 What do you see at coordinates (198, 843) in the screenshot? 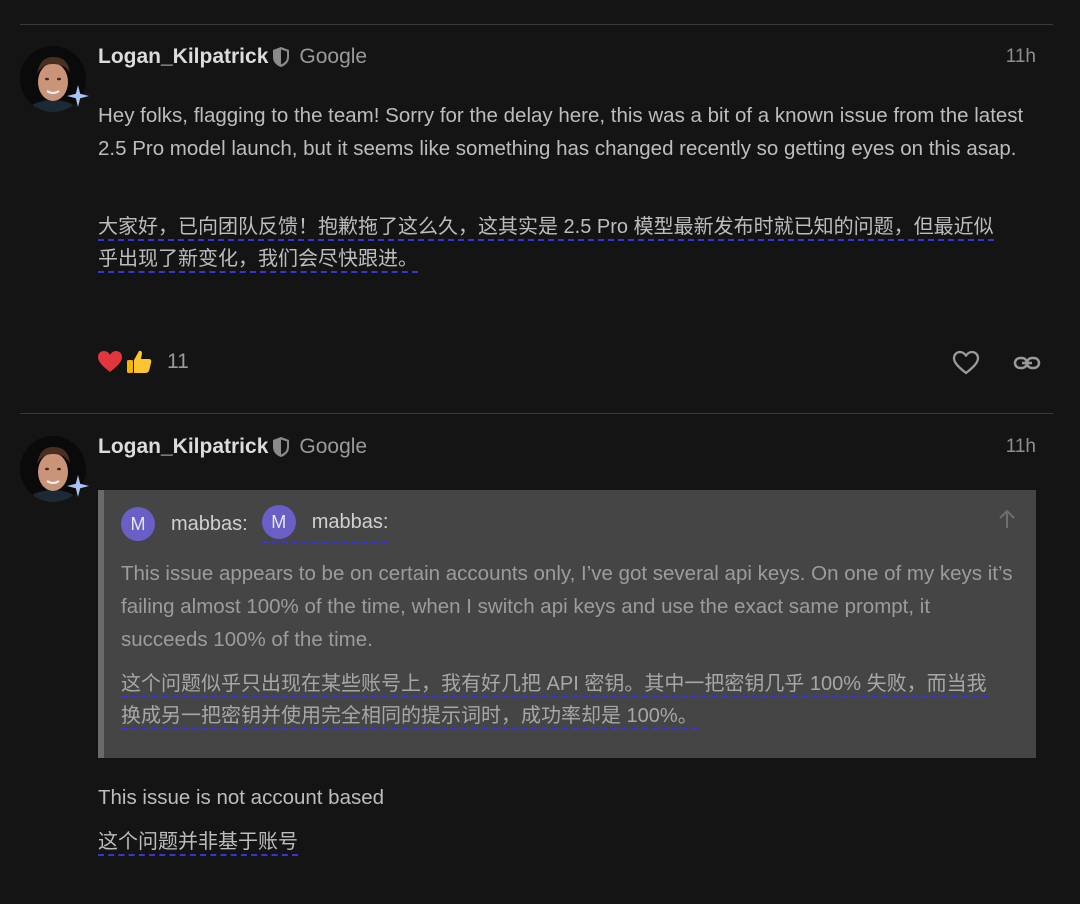
I see `translation-line: 这个问题并非基于账号` at bounding box center [198, 843].